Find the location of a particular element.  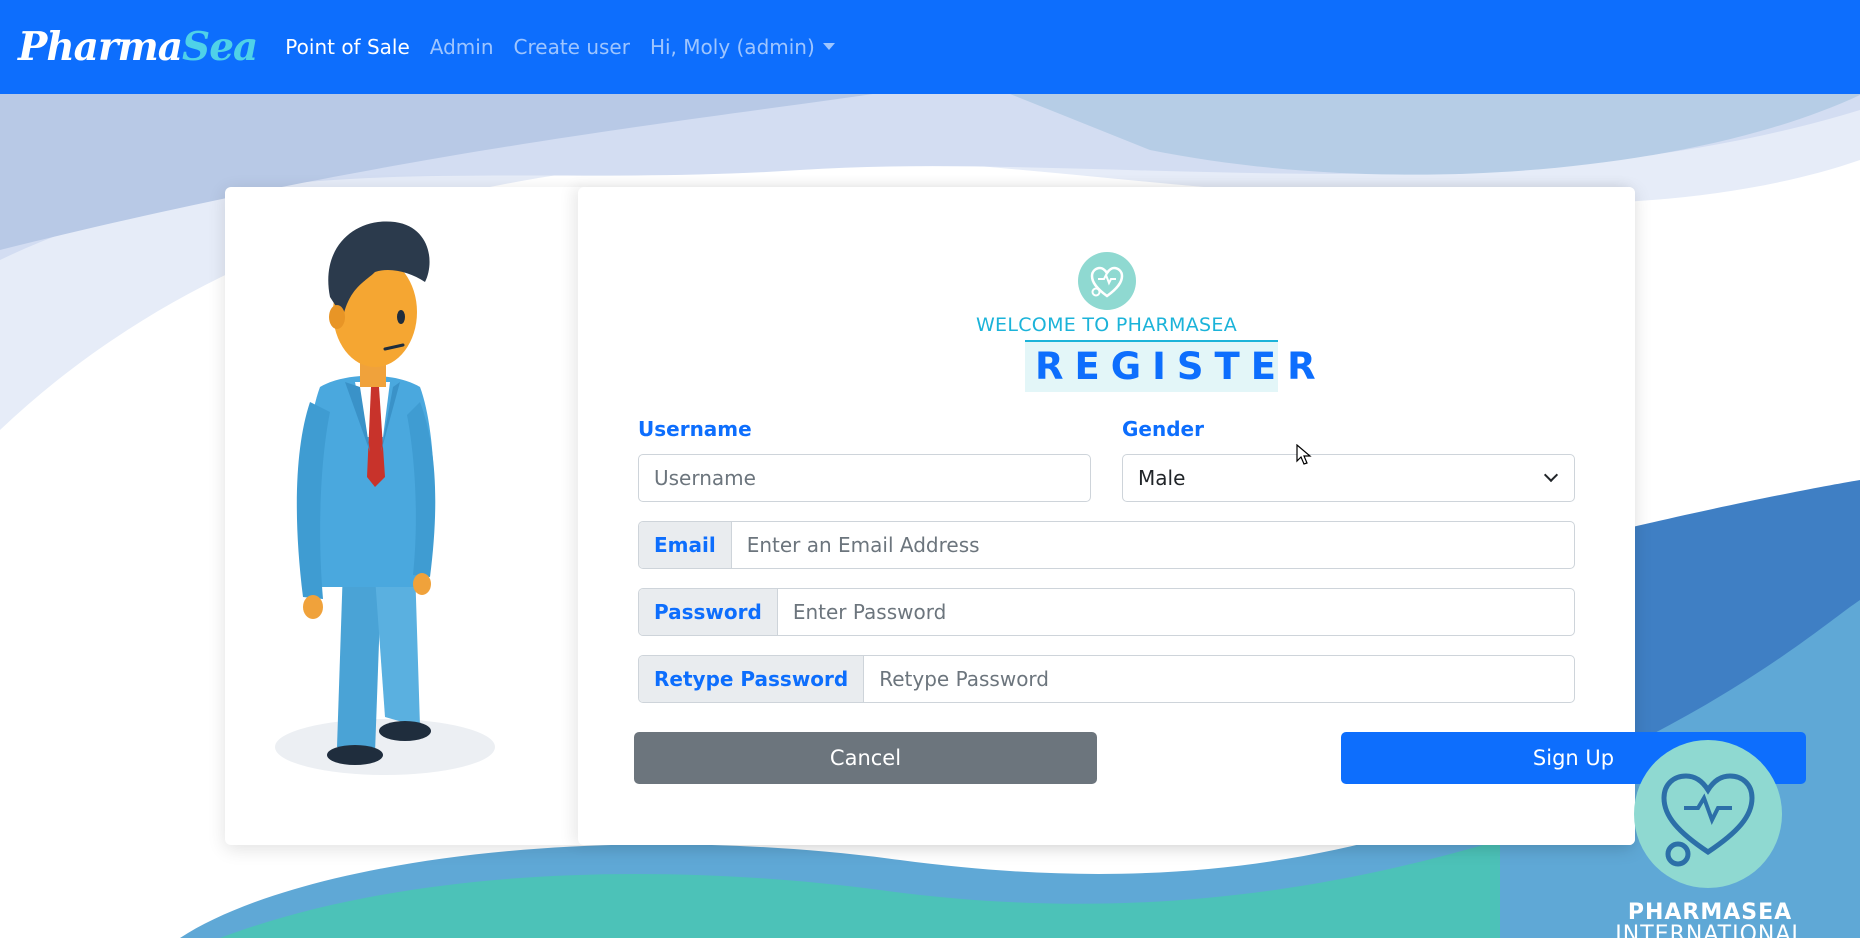

brand-logo: PharmaSea is located at coordinates (138, 47).